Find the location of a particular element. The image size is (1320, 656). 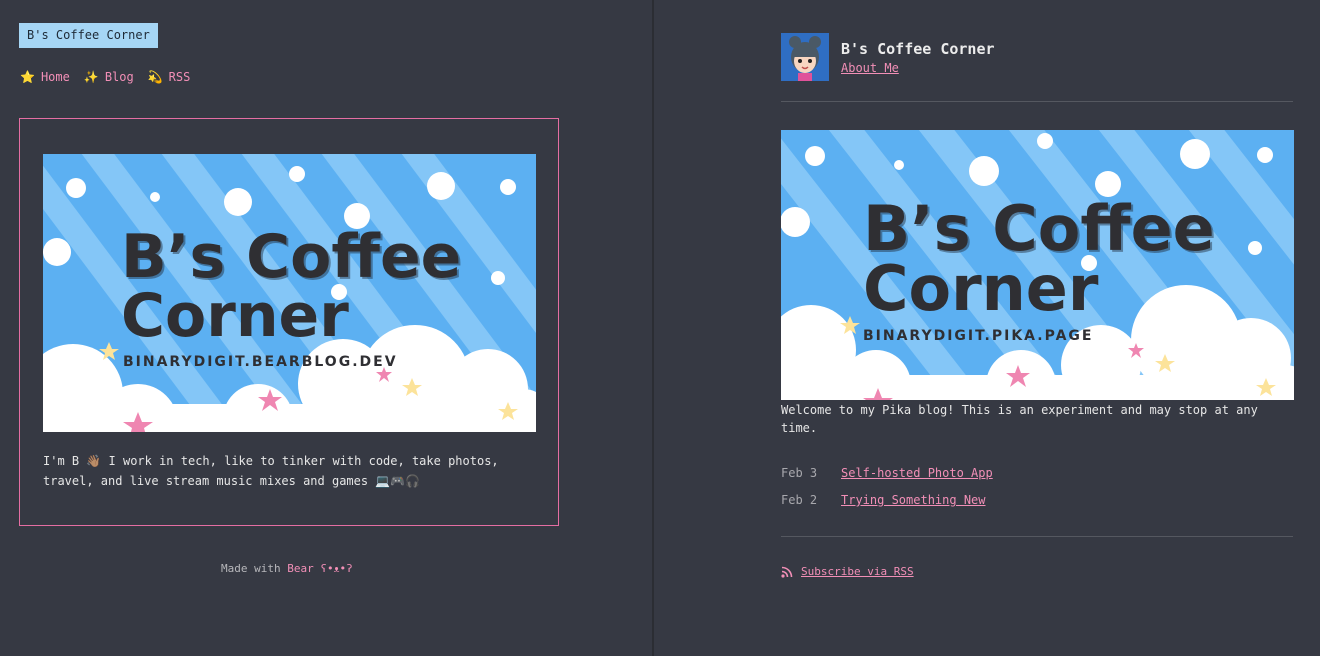

nav-rss-link: 💫 RSS is located at coordinates (169, 77).